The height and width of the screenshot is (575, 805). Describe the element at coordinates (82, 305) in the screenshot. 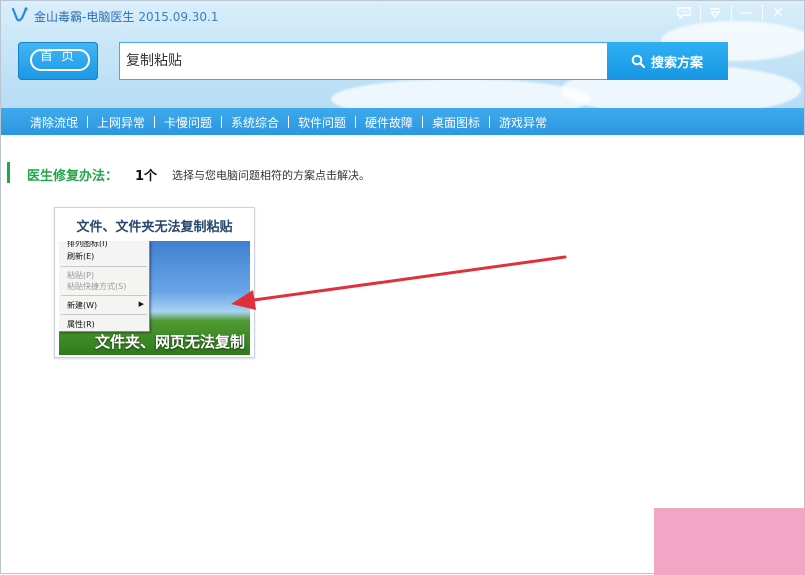

I see `context-menu-item: 新建(W)` at that location.